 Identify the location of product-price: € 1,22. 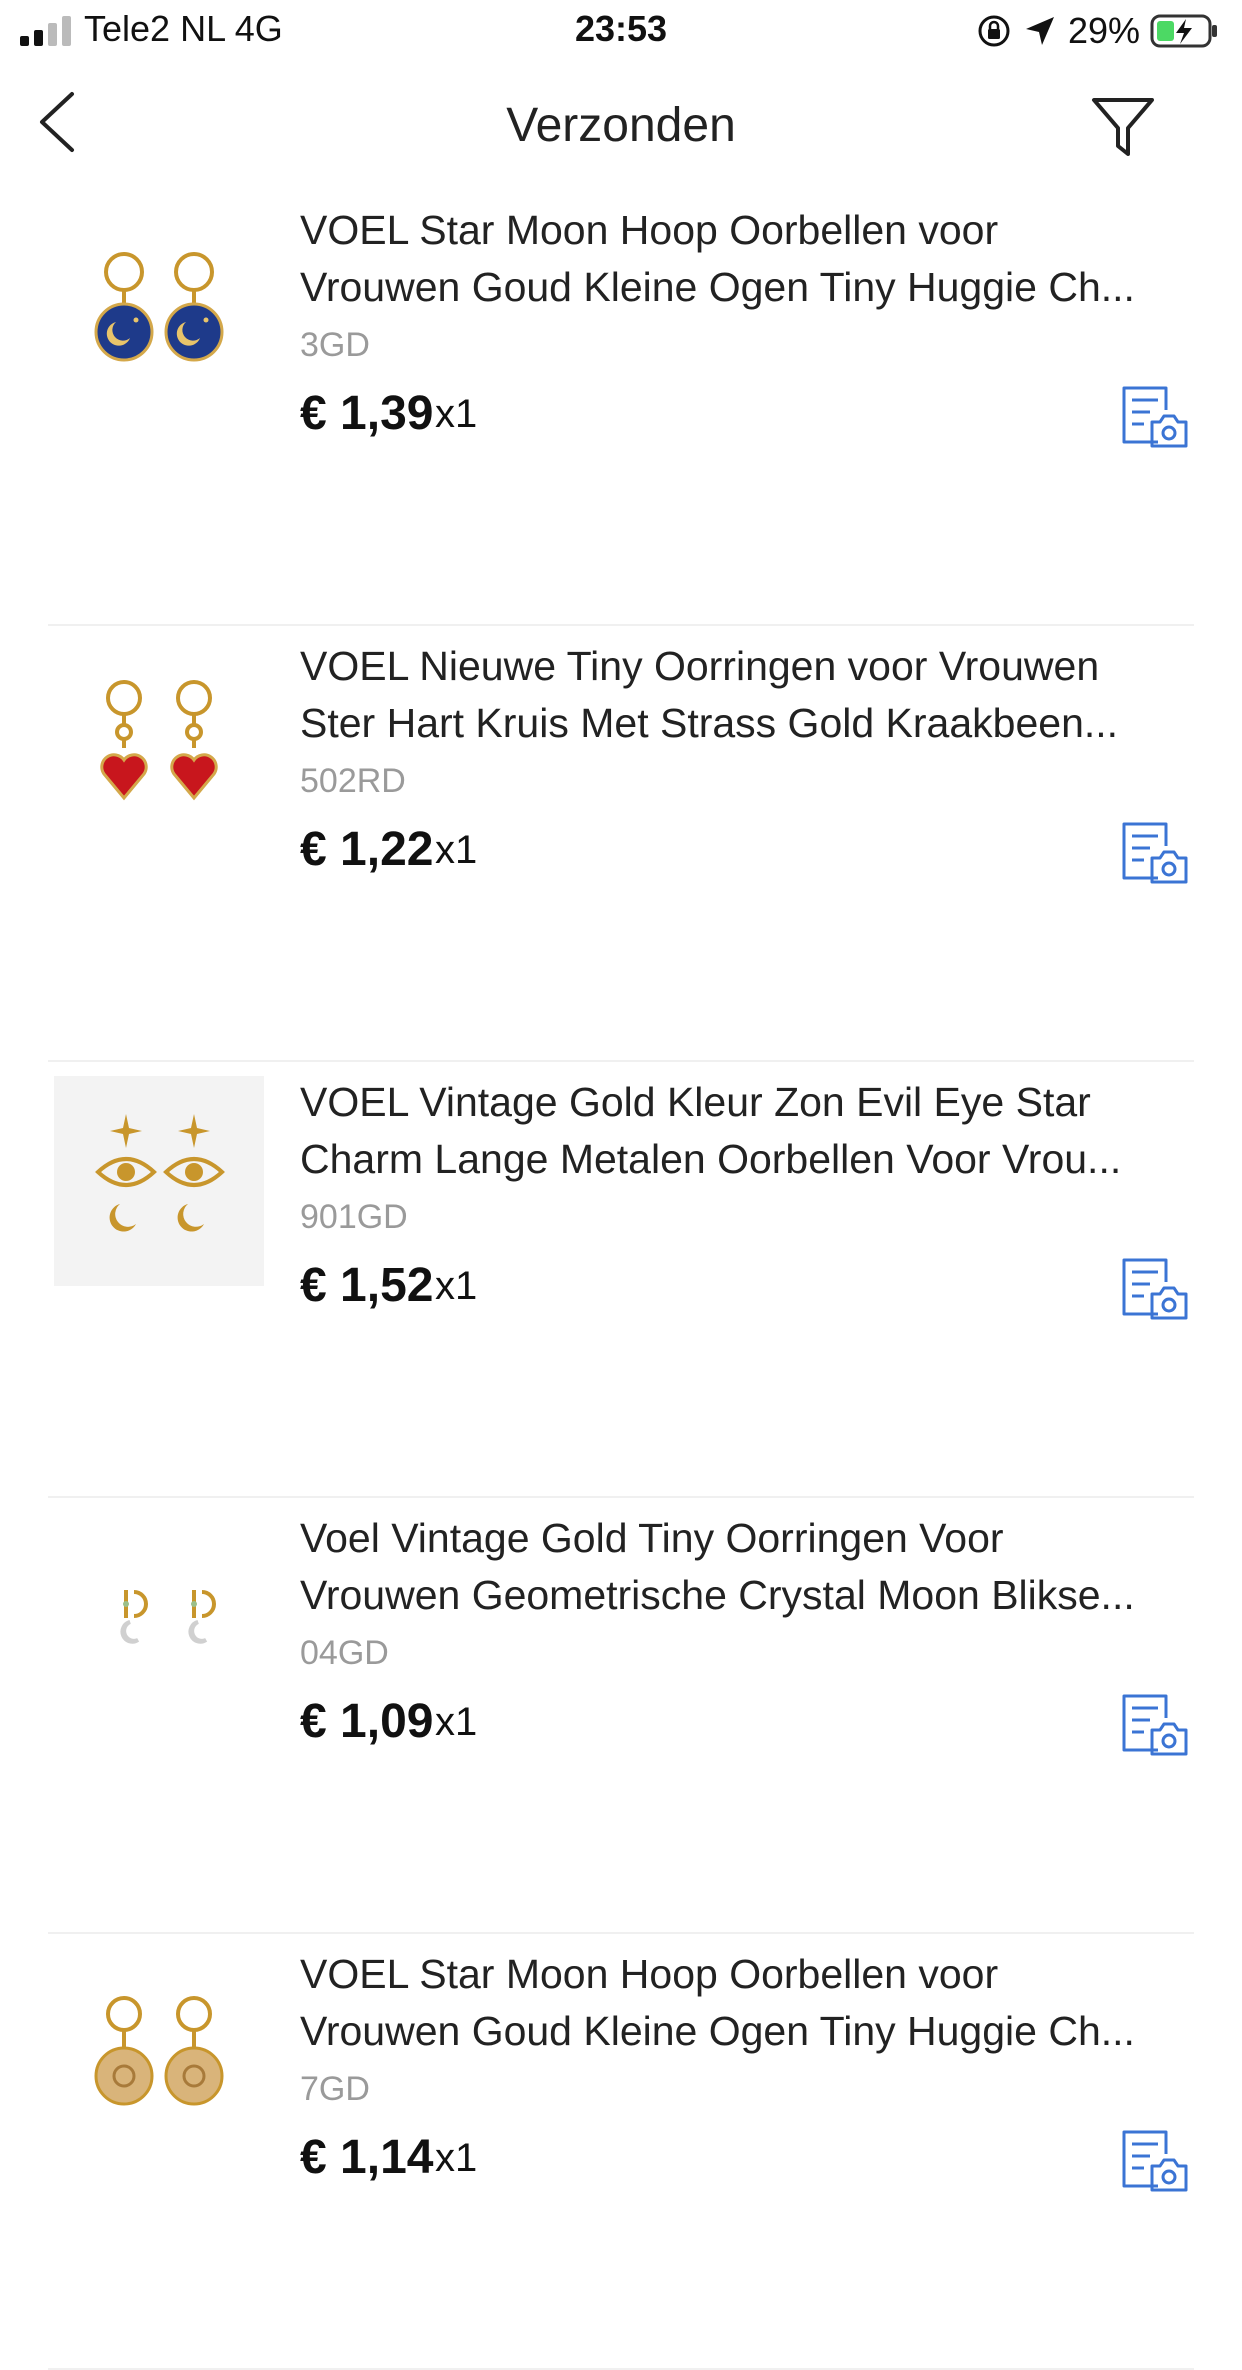
(367, 849).